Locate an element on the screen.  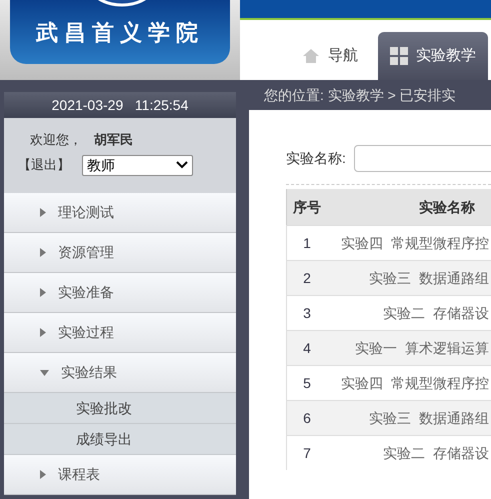
table-cell-text: 7 is located at coordinates (307, 453).